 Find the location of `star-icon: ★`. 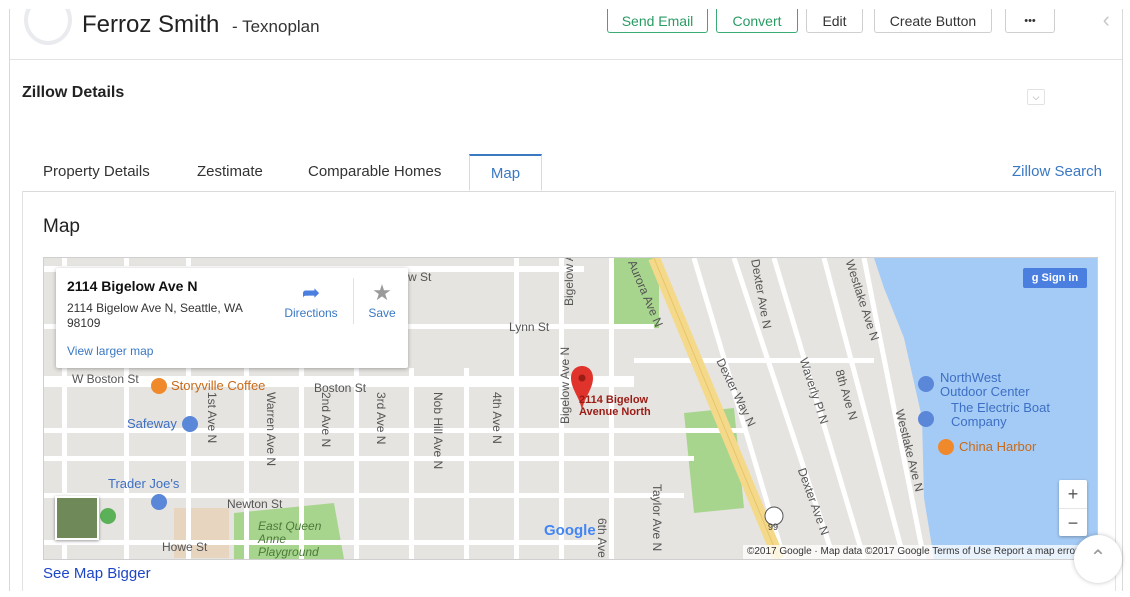

star-icon: ★ is located at coordinates (382, 292).